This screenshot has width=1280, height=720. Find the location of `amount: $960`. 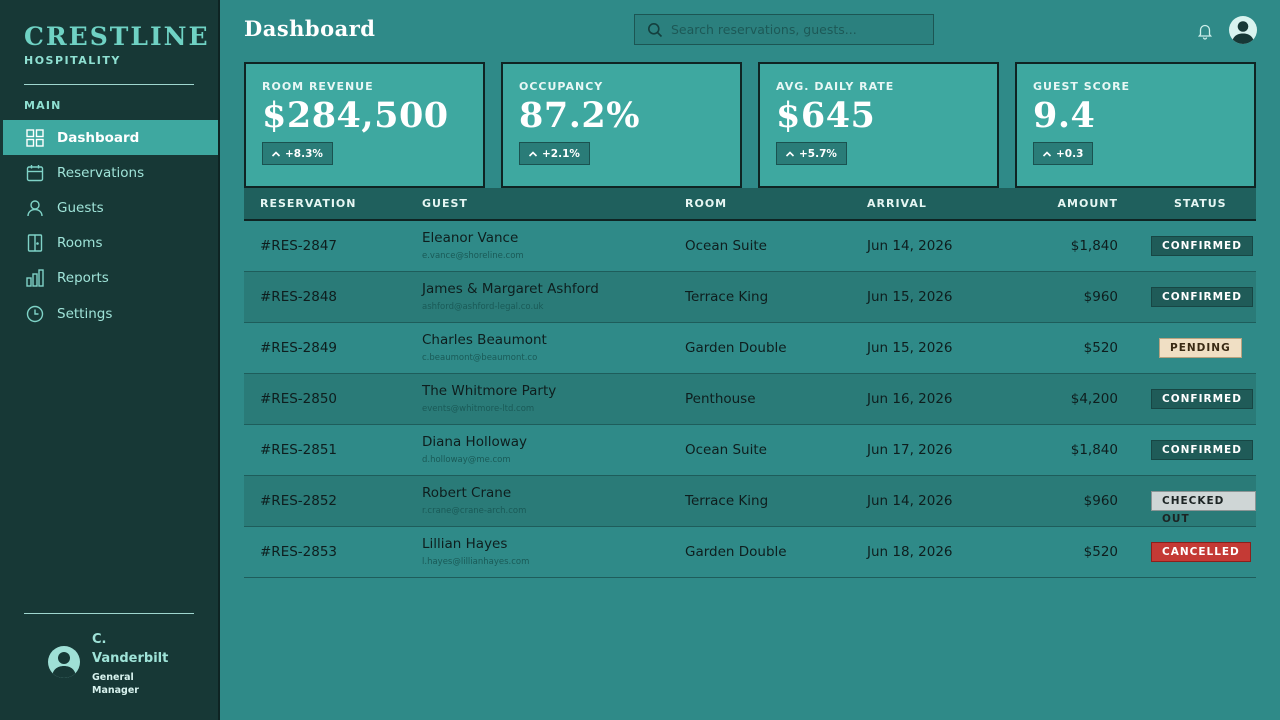

amount: $960 is located at coordinates (1100, 297).